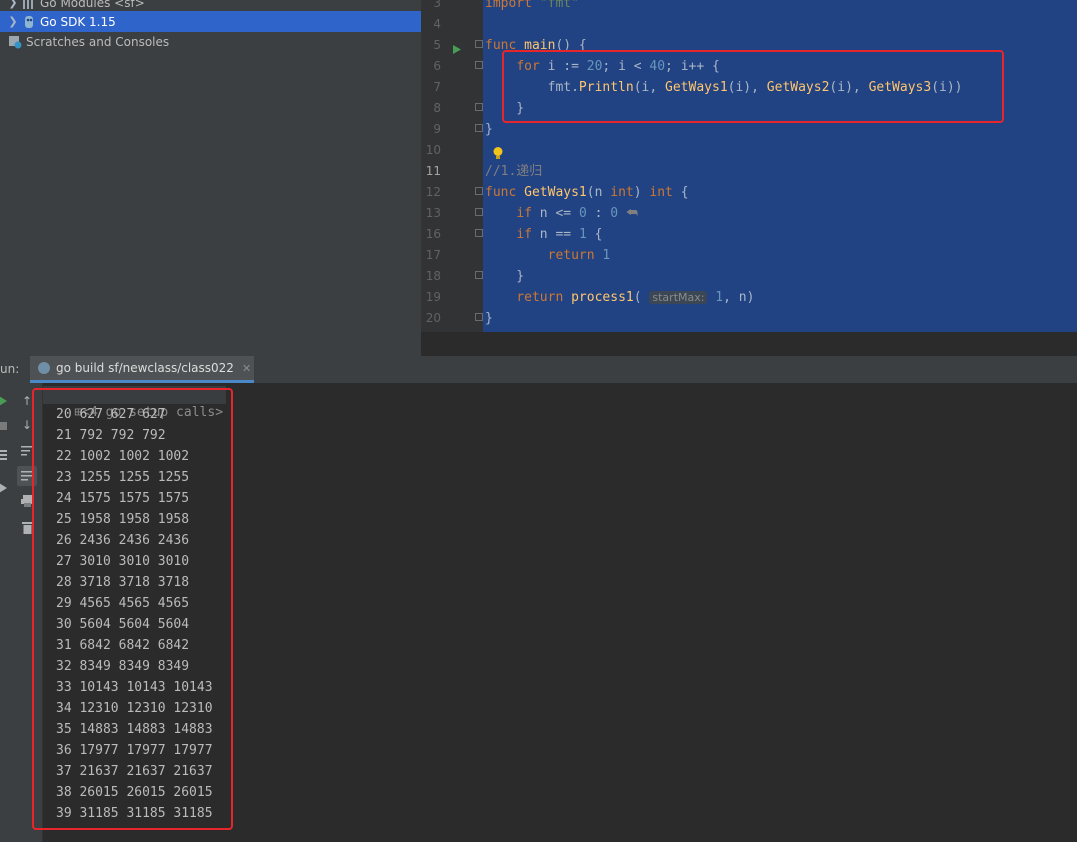 Image resolution: width=1077 pixels, height=842 pixels. Describe the element at coordinates (111, 435) in the screenshot. I see `output-line: 21 792 792 792` at that location.